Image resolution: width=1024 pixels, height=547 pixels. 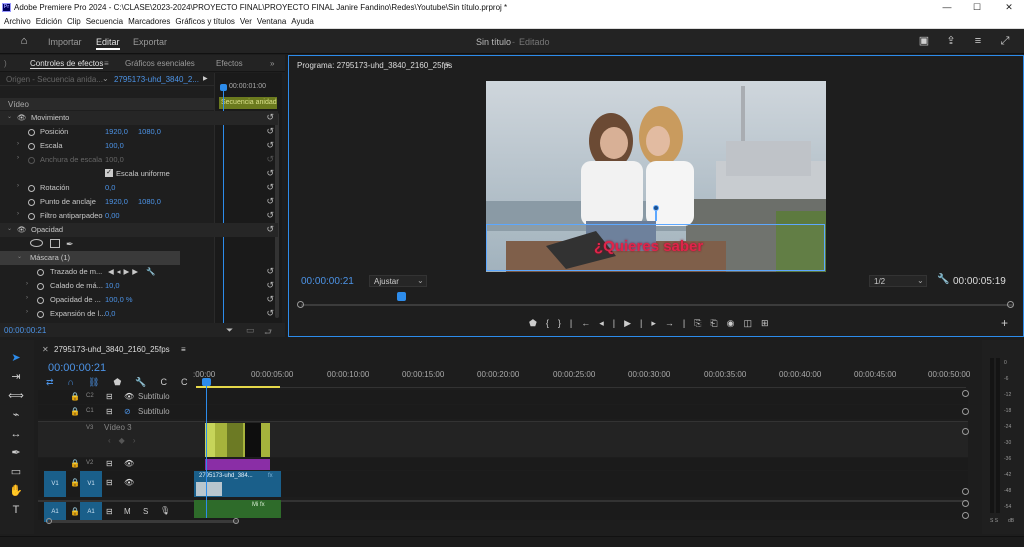 I want to click on nested-sequence-bar: Secuencia anidad, so click(x=248, y=103).